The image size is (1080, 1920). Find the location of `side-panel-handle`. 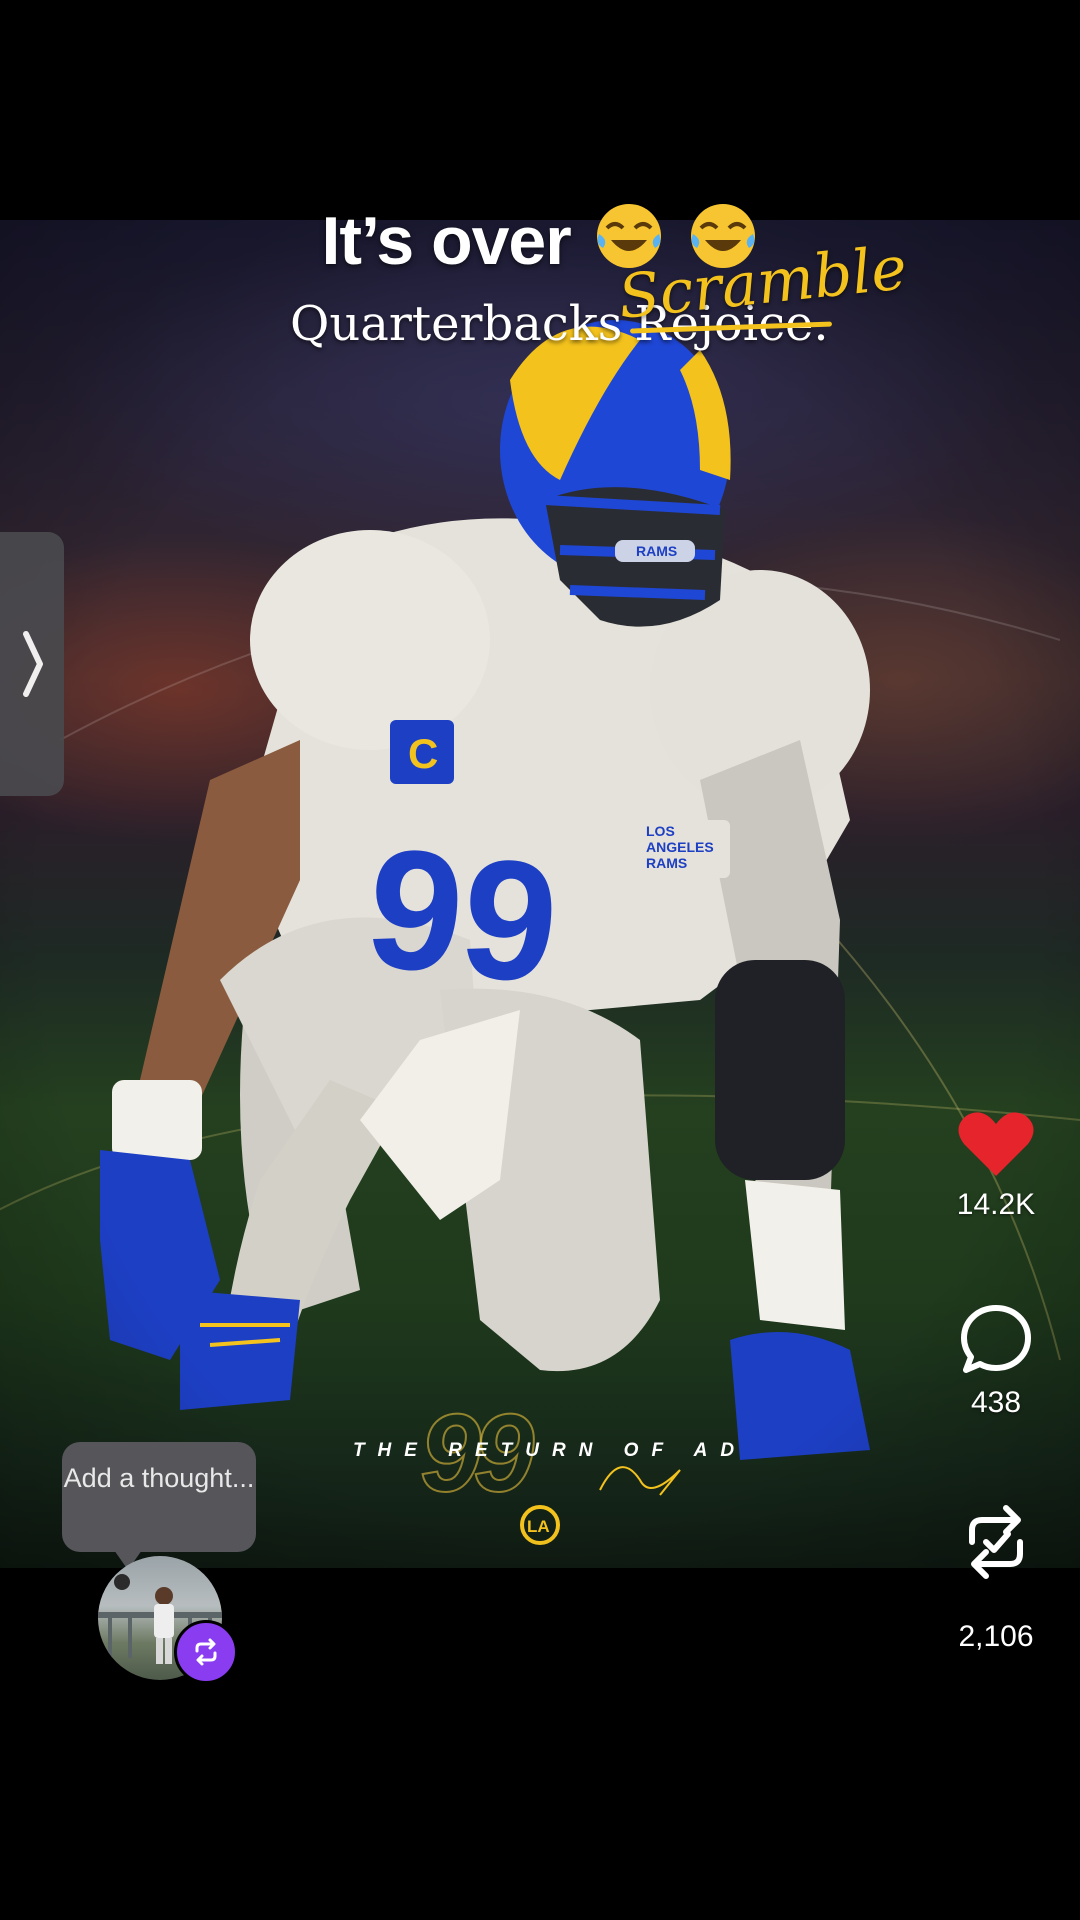

side-panel-handle is located at coordinates (32, 664).